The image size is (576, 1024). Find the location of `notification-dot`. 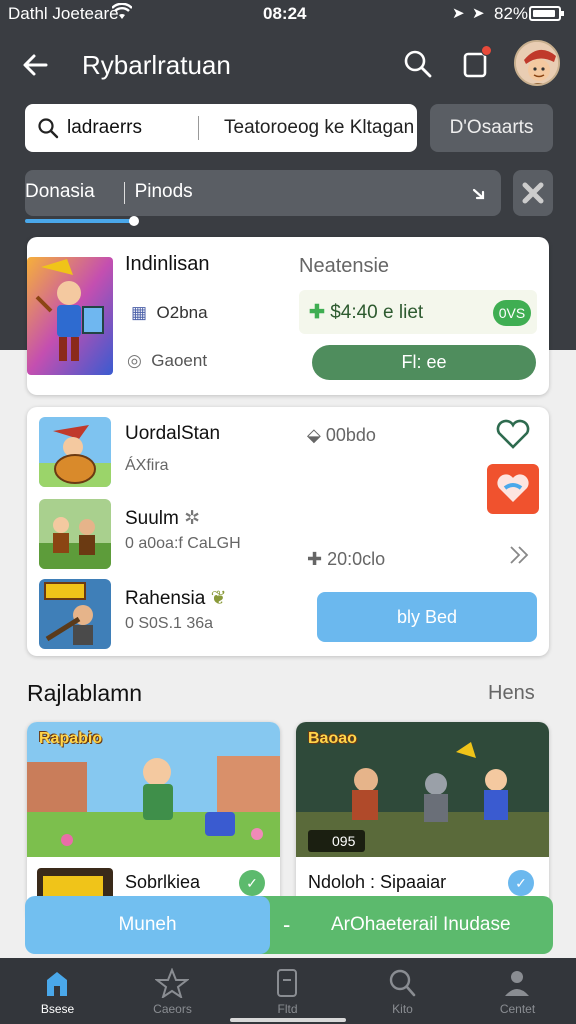

notification-dot is located at coordinates (486, 50).